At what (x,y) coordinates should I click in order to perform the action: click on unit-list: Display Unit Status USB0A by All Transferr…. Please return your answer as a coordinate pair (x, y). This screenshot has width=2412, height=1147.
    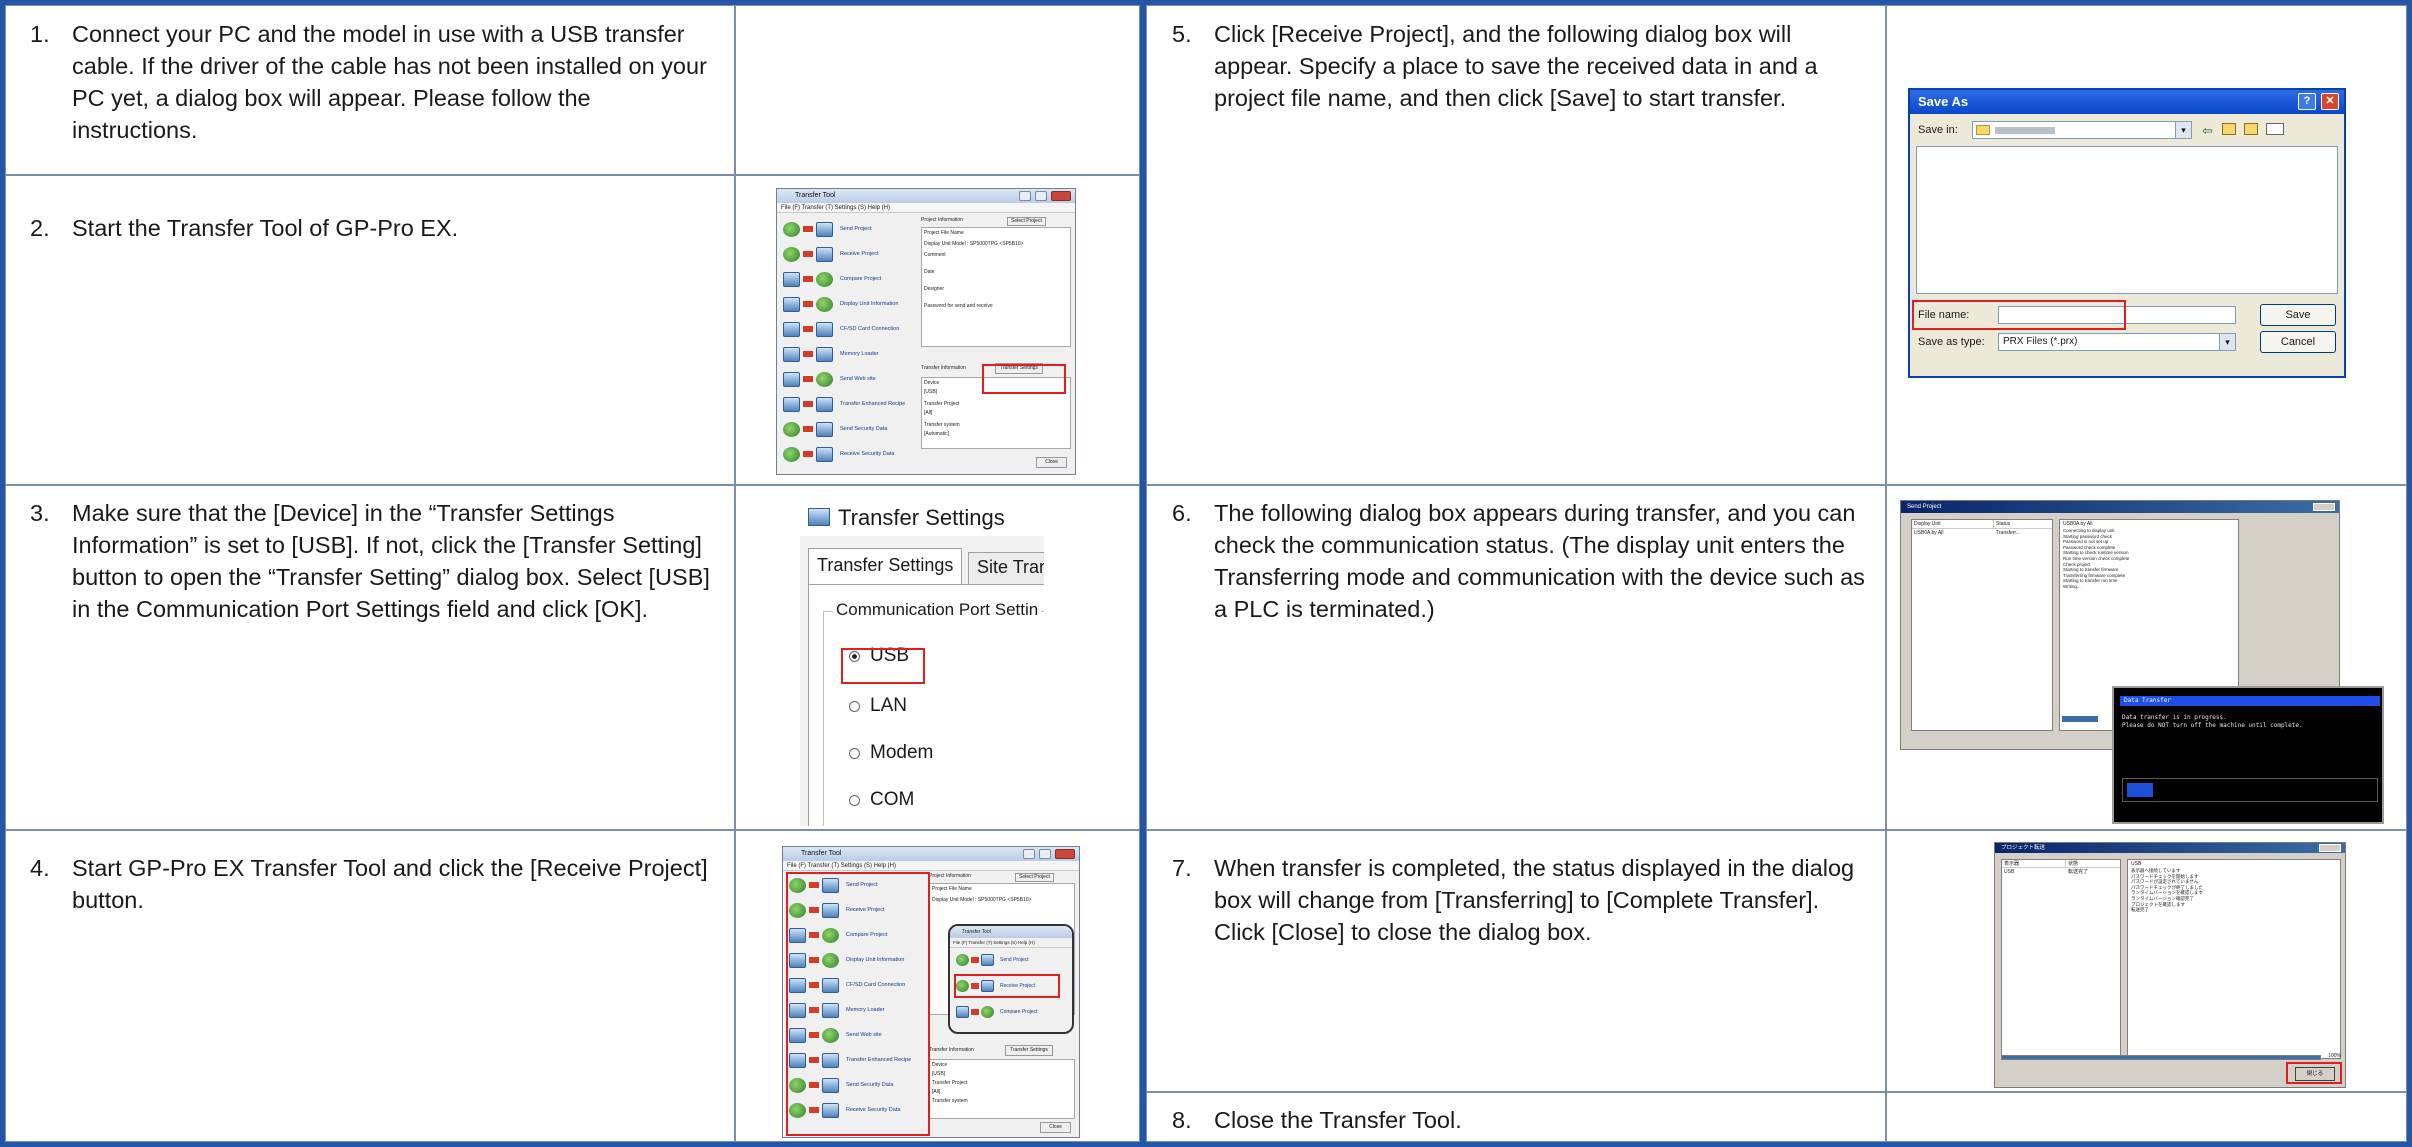
    Looking at the image, I should click on (1982, 625).